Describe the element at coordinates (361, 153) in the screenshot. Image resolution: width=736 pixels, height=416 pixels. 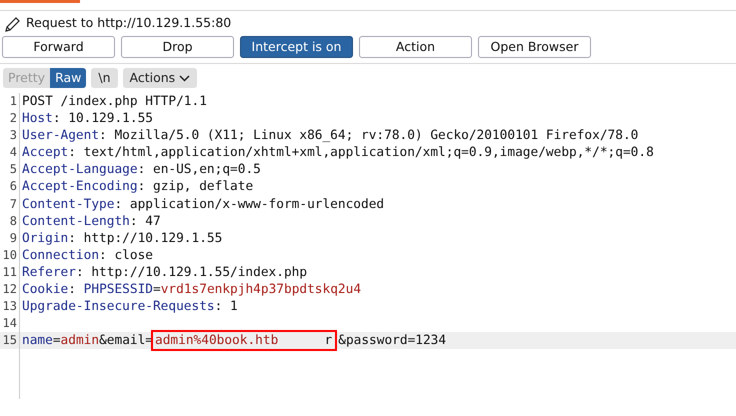
I see `code-text: : text/html,application/xhtml+xml,application/xml;q=0.9,image/webp,*/*;q=0.8` at that location.